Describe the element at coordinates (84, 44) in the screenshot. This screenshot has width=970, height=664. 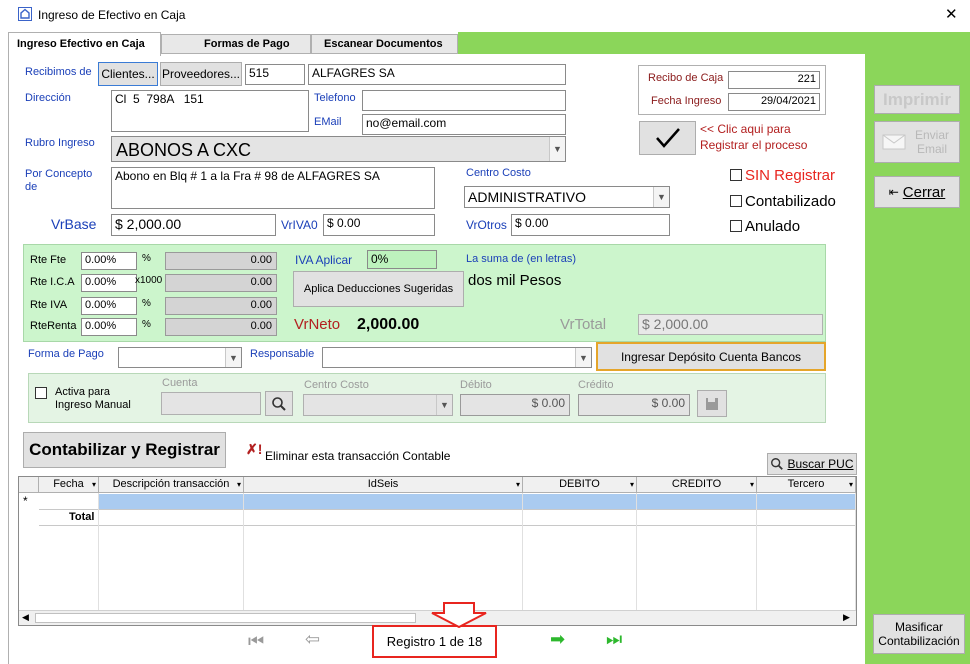
I see `tab-ingreso-efectivo: Ingreso Efectivo en Caja` at that location.